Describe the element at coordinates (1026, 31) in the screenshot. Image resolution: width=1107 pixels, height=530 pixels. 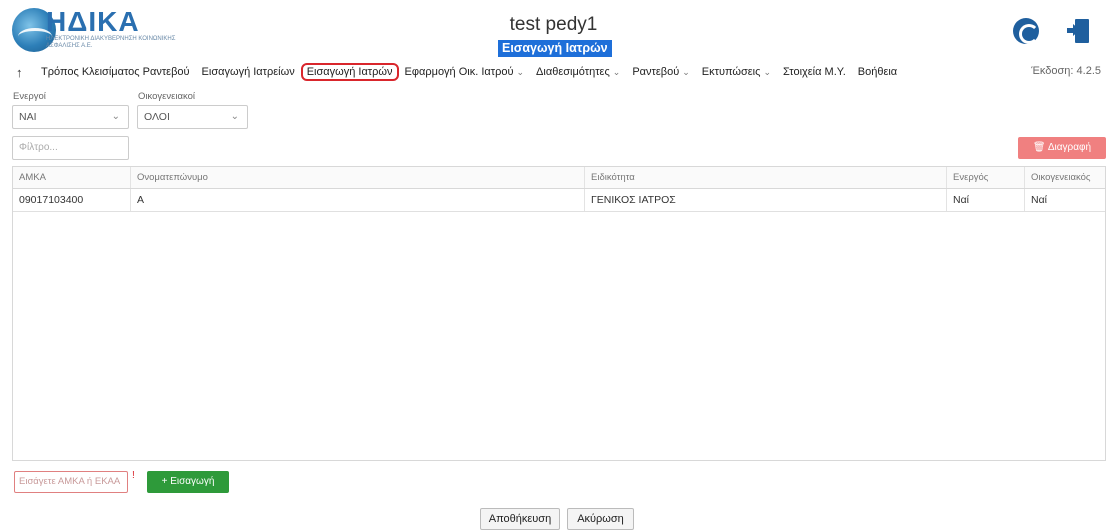
I see `sync-icon` at that location.